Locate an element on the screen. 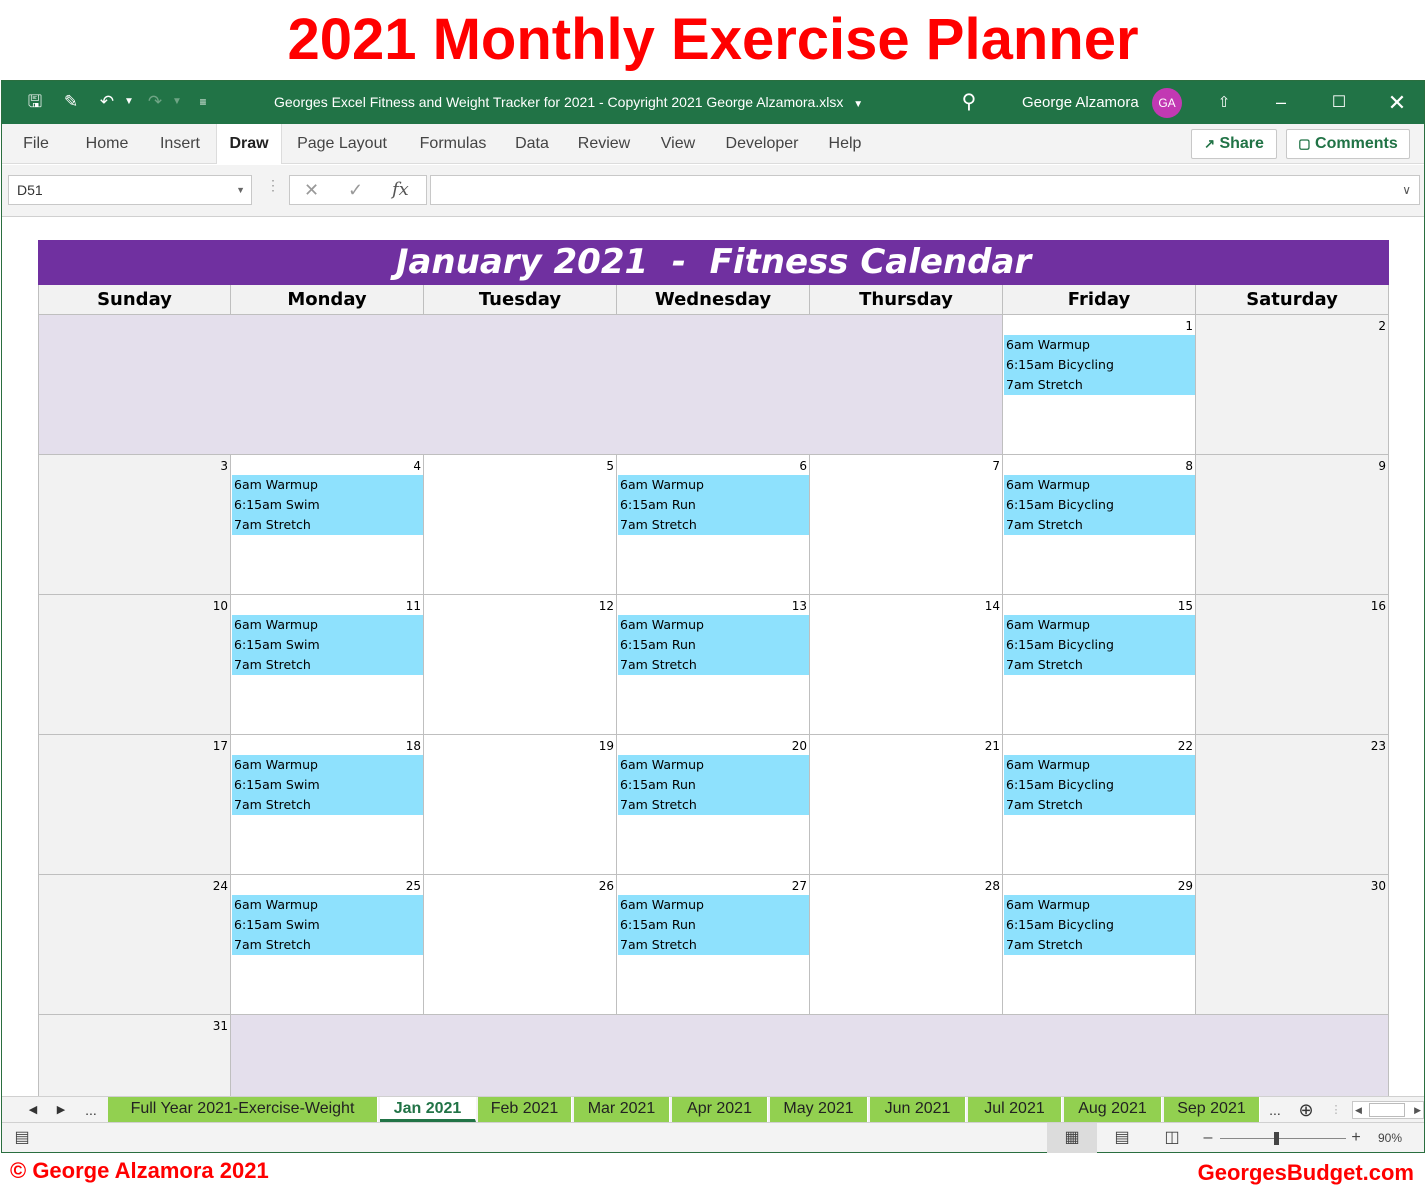 The width and height of the screenshot is (1426, 1203). calendar-day-cell: 14 is located at coordinates (906, 665).